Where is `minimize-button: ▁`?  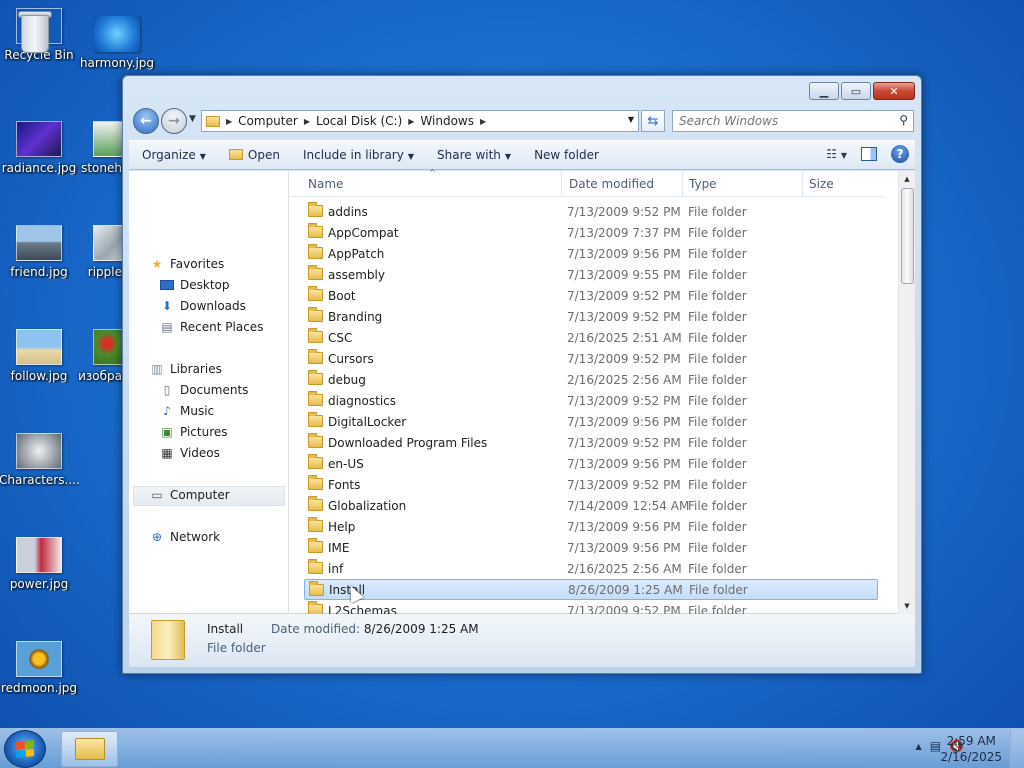 minimize-button: ▁ is located at coordinates (824, 91).